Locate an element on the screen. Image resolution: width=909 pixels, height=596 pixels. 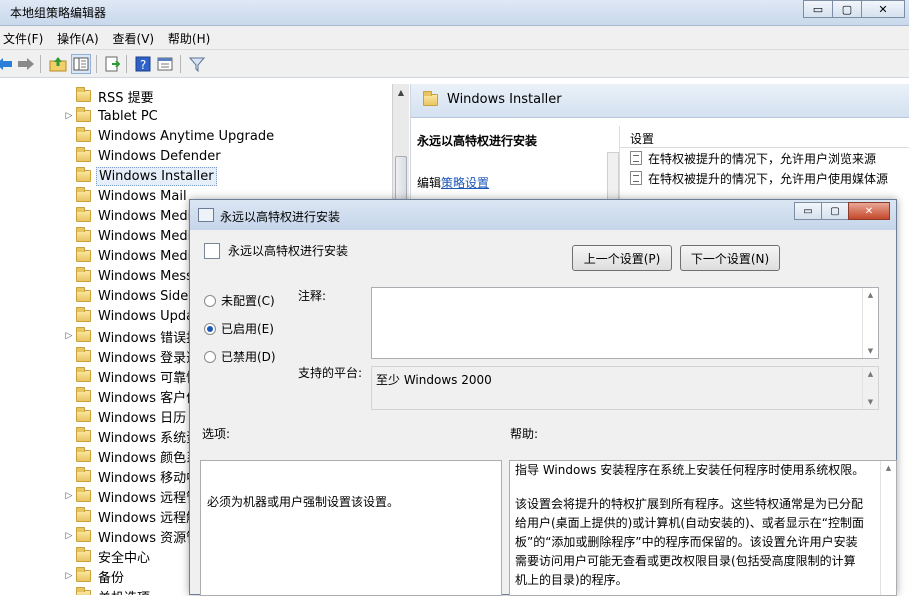
filter-icon is located at coordinates (197, 64).